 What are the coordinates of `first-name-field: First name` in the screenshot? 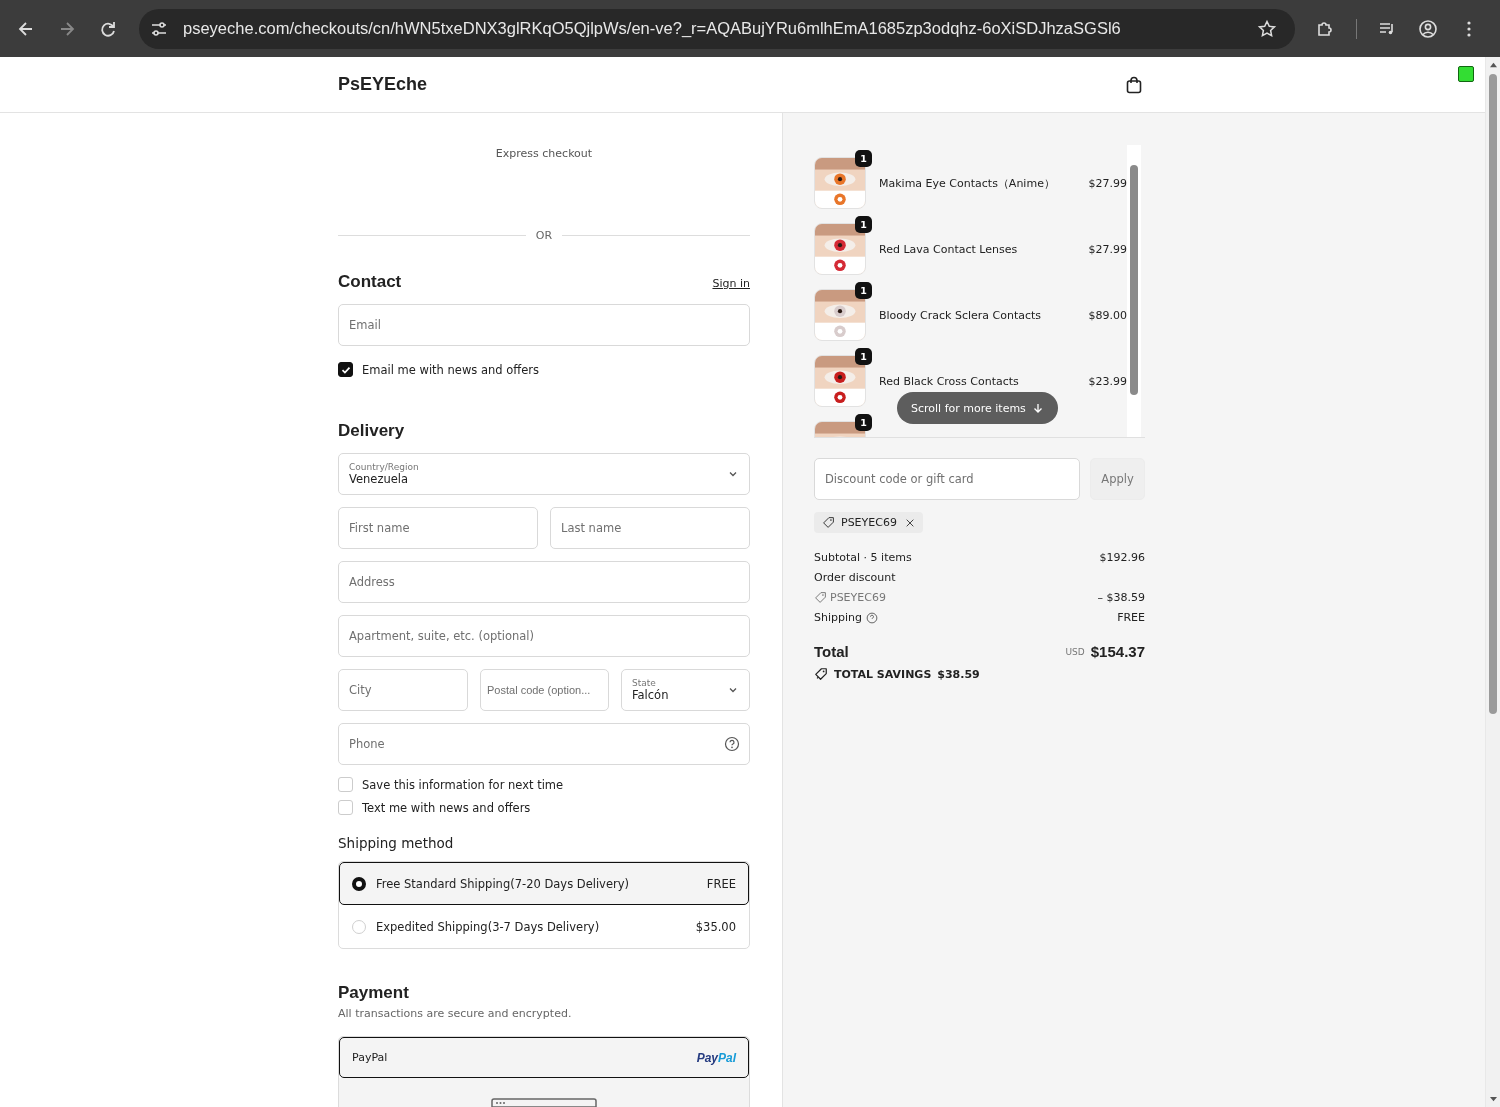 It's located at (438, 528).